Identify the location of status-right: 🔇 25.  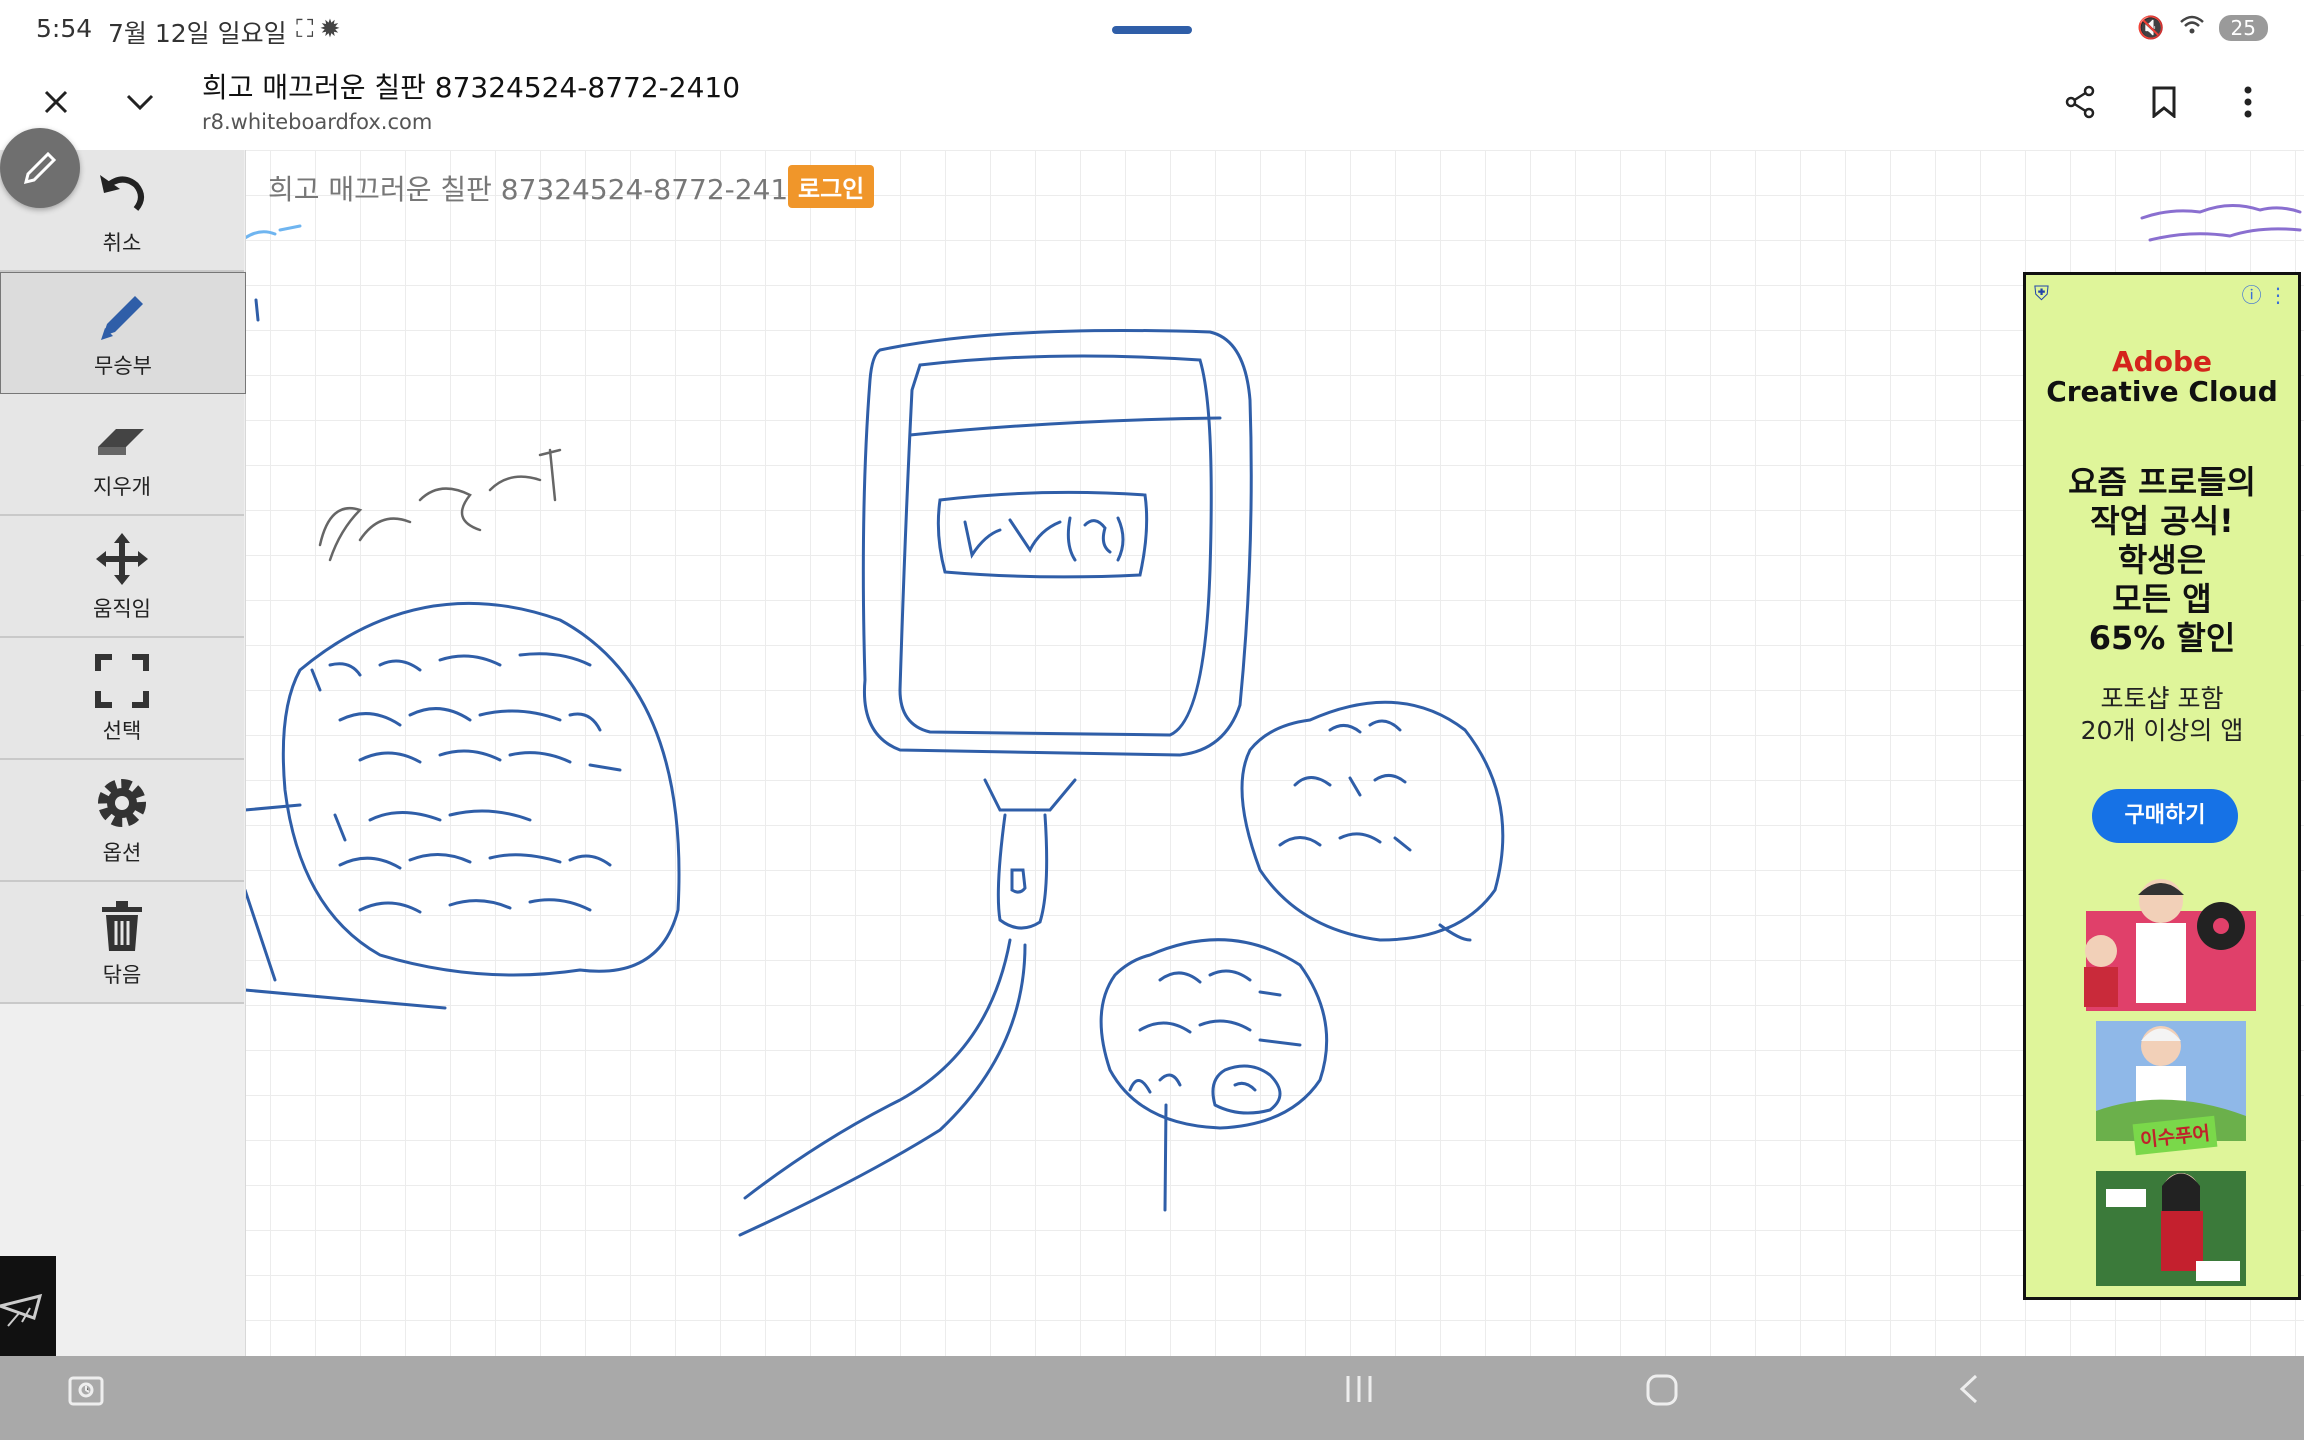
(2202, 28).